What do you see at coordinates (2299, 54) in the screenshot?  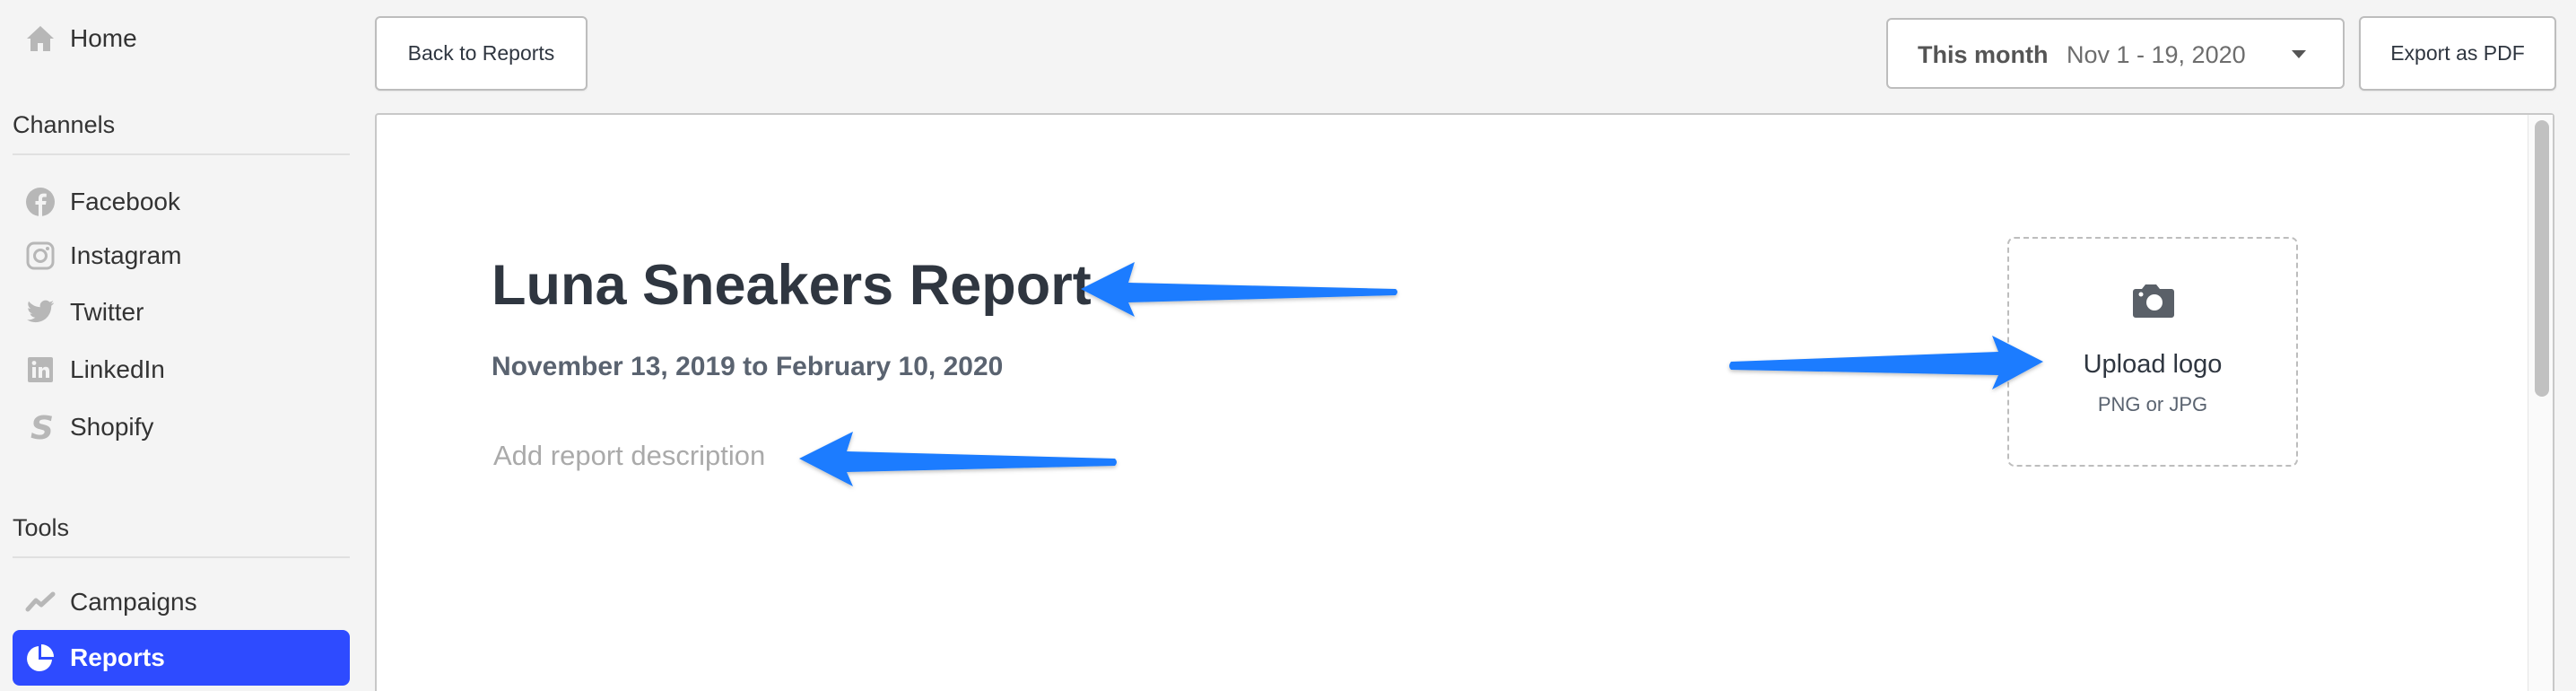 I see `chevron-down-icon` at bounding box center [2299, 54].